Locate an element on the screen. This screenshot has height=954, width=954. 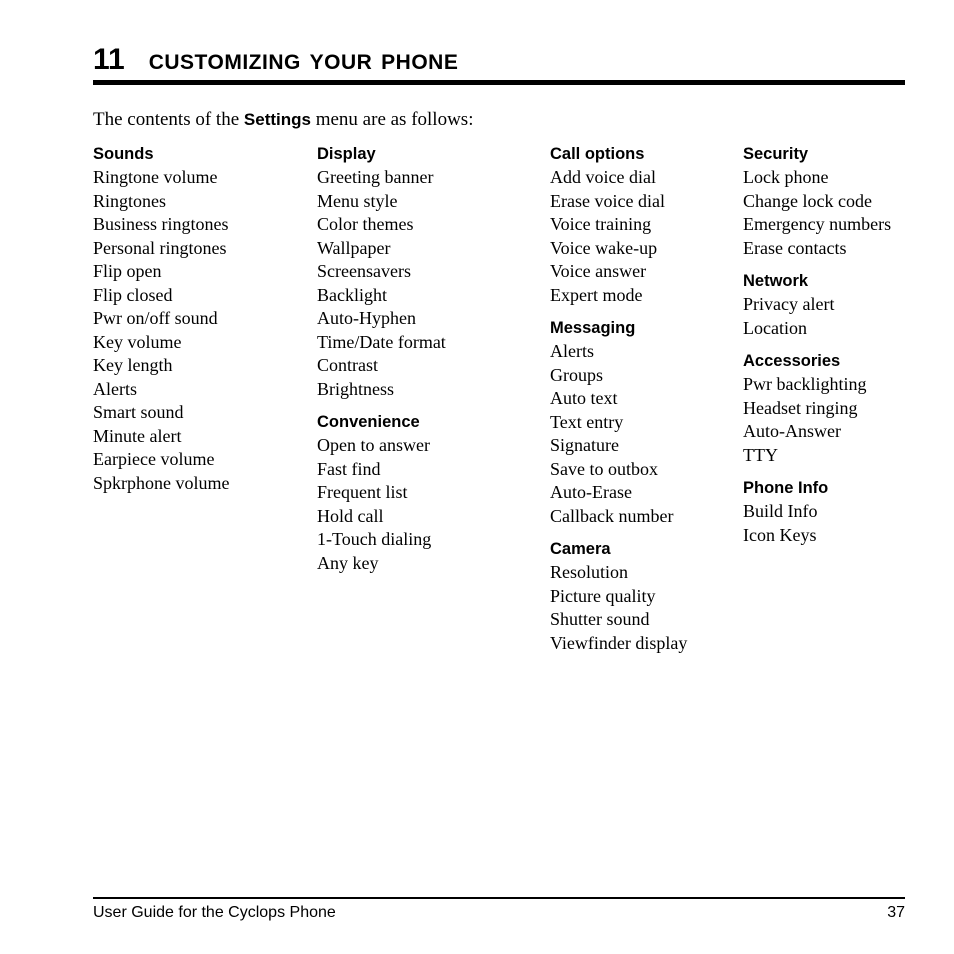
settings-group-title: Convenience is located at coordinates (368, 422).